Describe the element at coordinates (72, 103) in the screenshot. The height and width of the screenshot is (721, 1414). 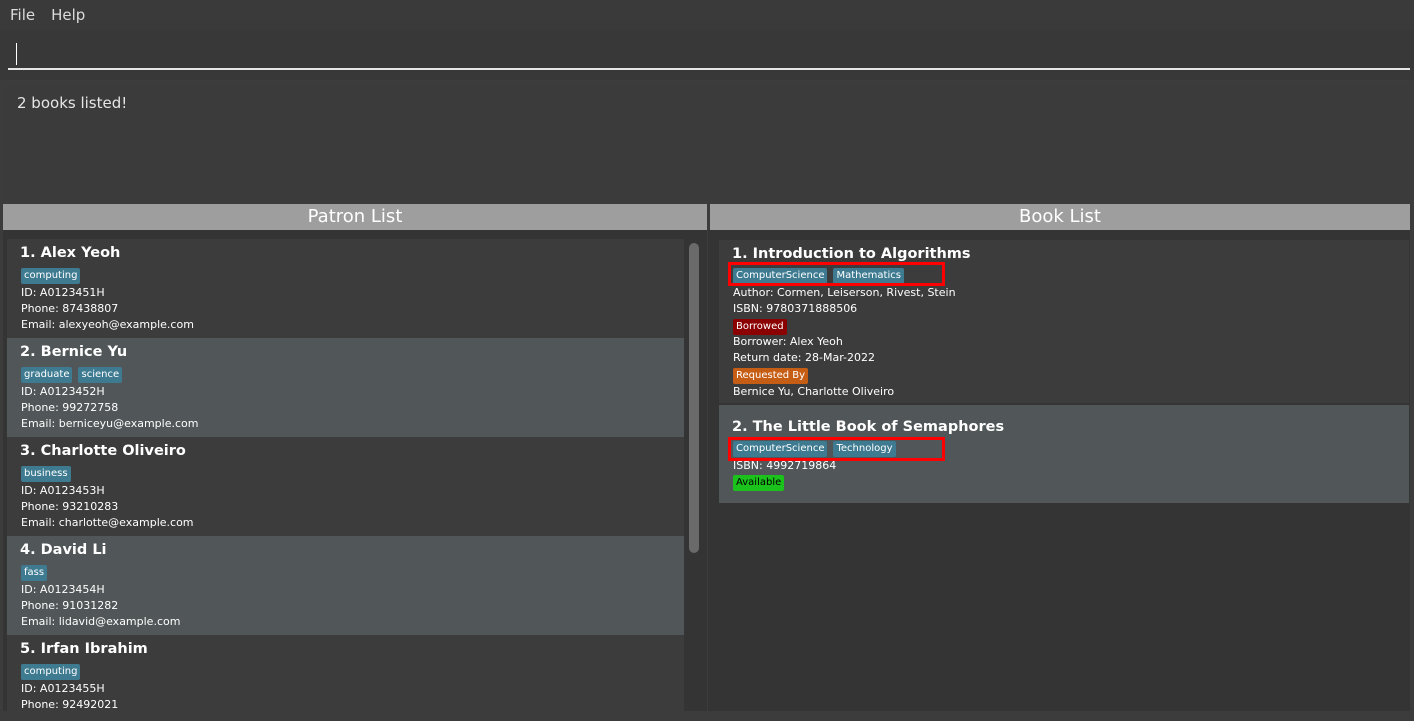
I see `result-message: 2 books listed!` at that location.